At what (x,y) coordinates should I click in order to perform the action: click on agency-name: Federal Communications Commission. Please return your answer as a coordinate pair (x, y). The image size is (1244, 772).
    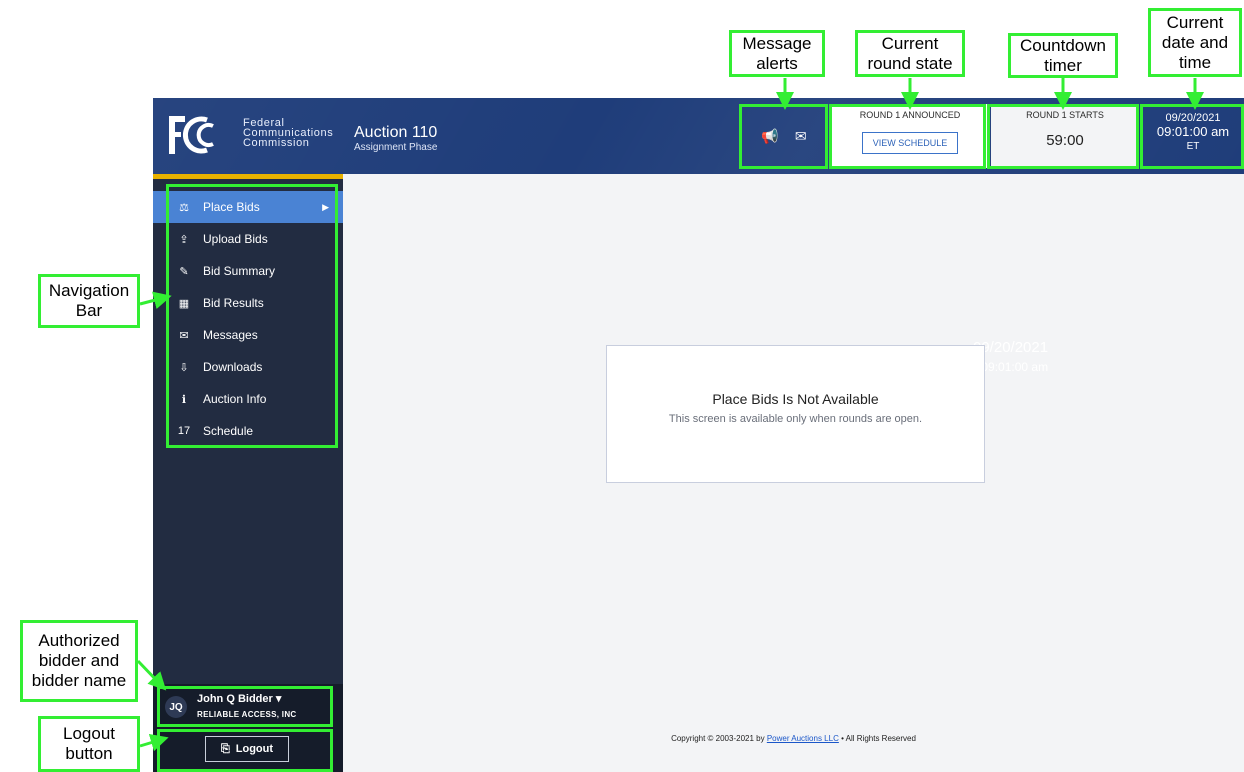
    Looking at the image, I should click on (288, 133).